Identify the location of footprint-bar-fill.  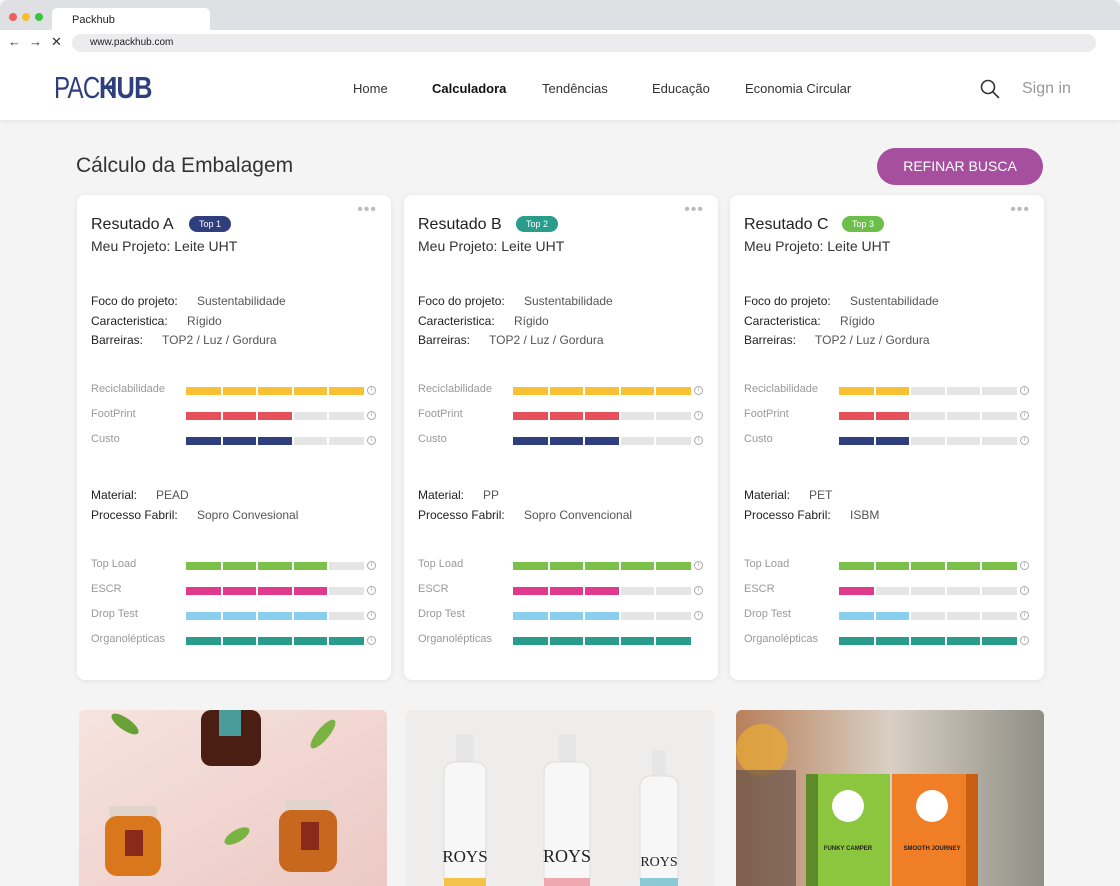
(566, 416).